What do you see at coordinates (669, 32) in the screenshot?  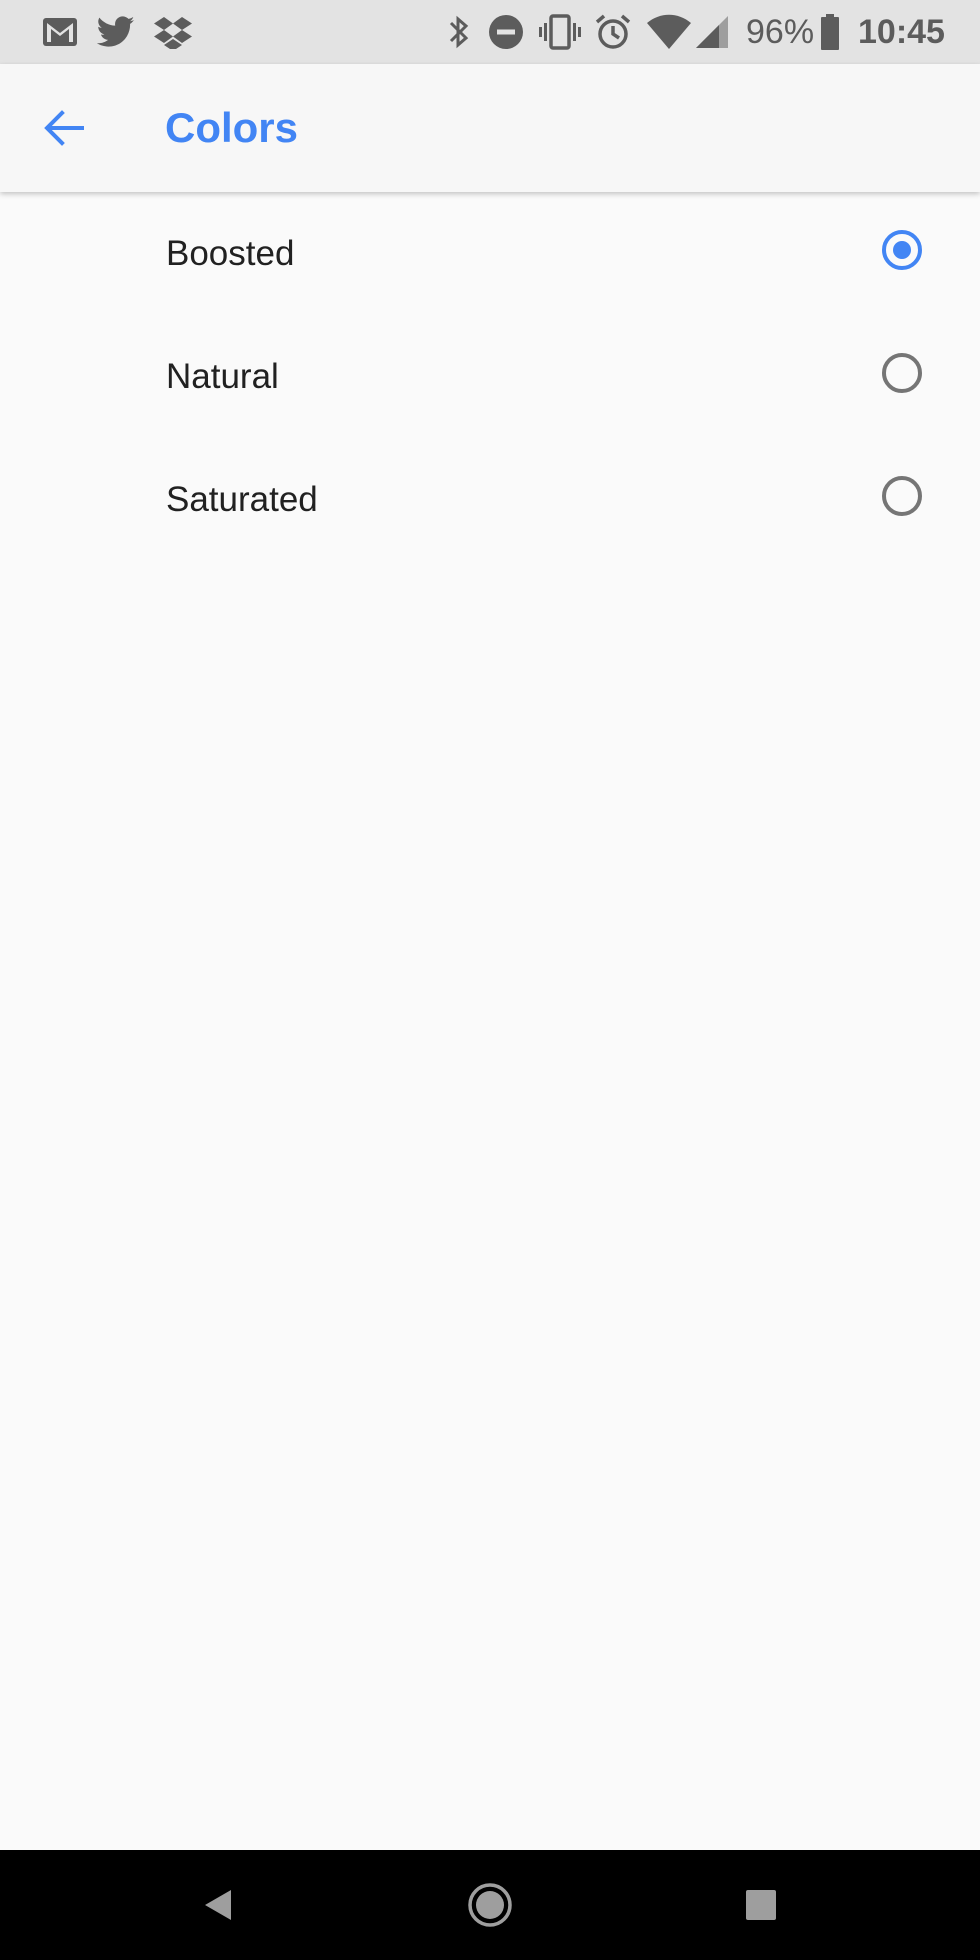 I see `wifi-icon` at bounding box center [669, 32].